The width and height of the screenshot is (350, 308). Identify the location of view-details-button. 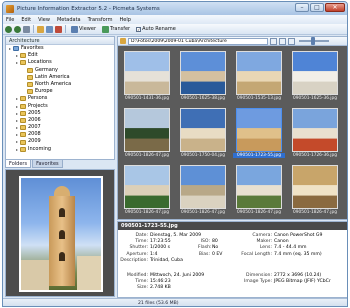
(273, 41).